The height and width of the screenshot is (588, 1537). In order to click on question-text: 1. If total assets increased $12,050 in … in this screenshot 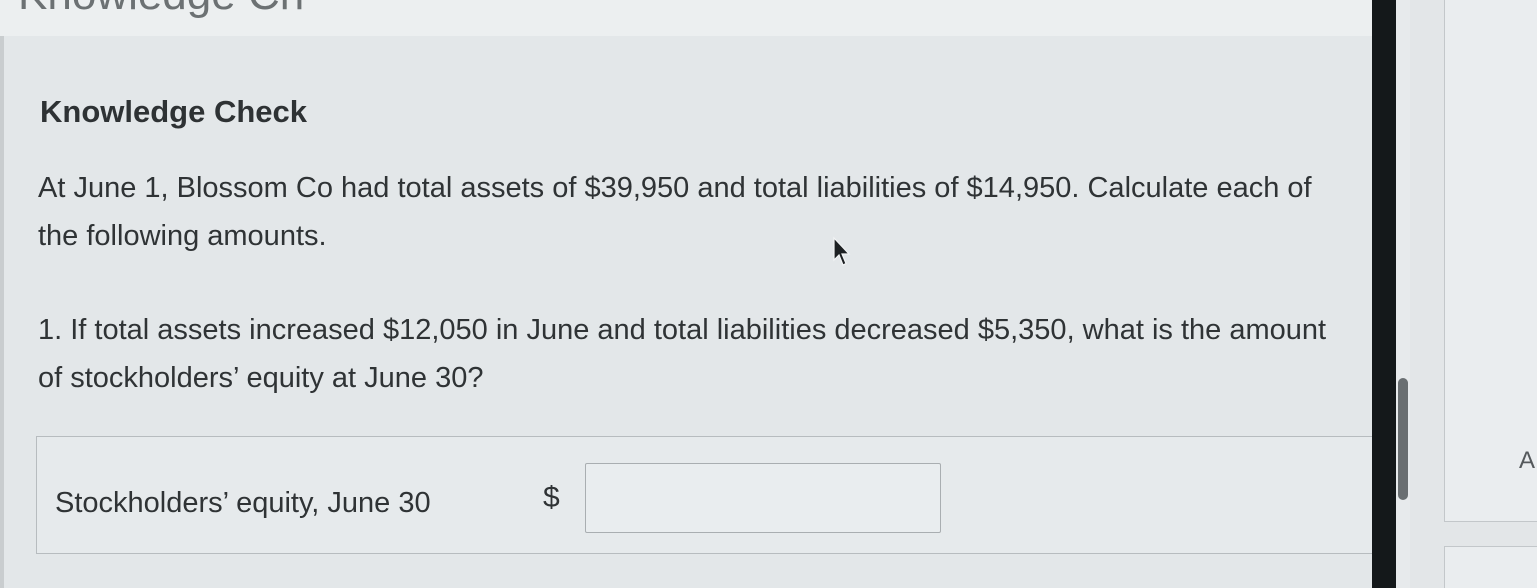, I will do `click(682, 354)`.